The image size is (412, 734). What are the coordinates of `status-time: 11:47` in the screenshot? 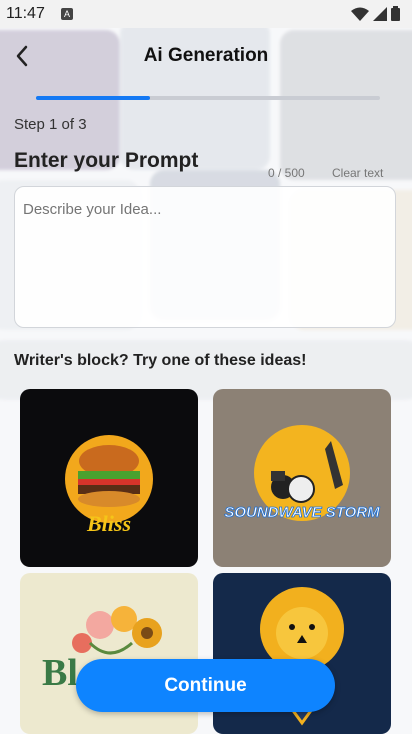 It's located at (25, 13).